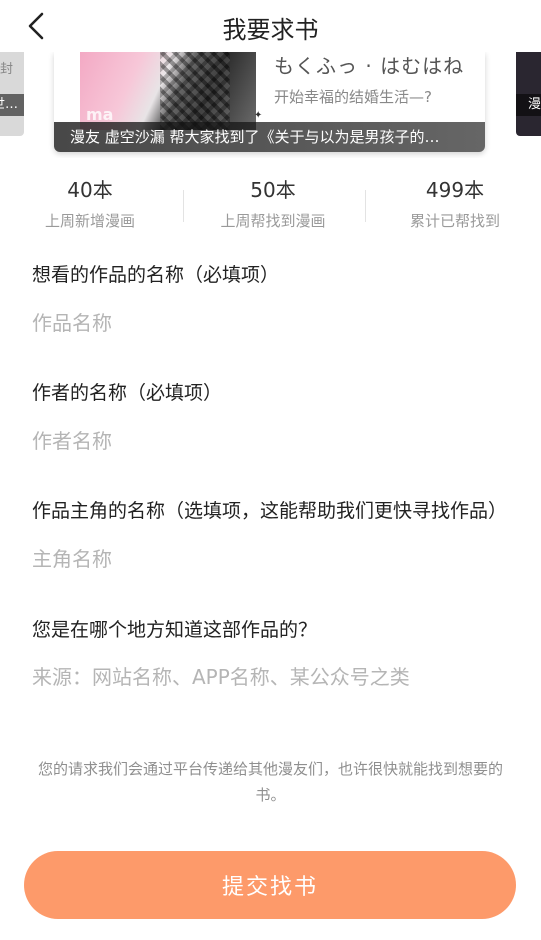 This screenshot has height=940, width=541. I want to click on cover-image: ma, so click(168, 91).